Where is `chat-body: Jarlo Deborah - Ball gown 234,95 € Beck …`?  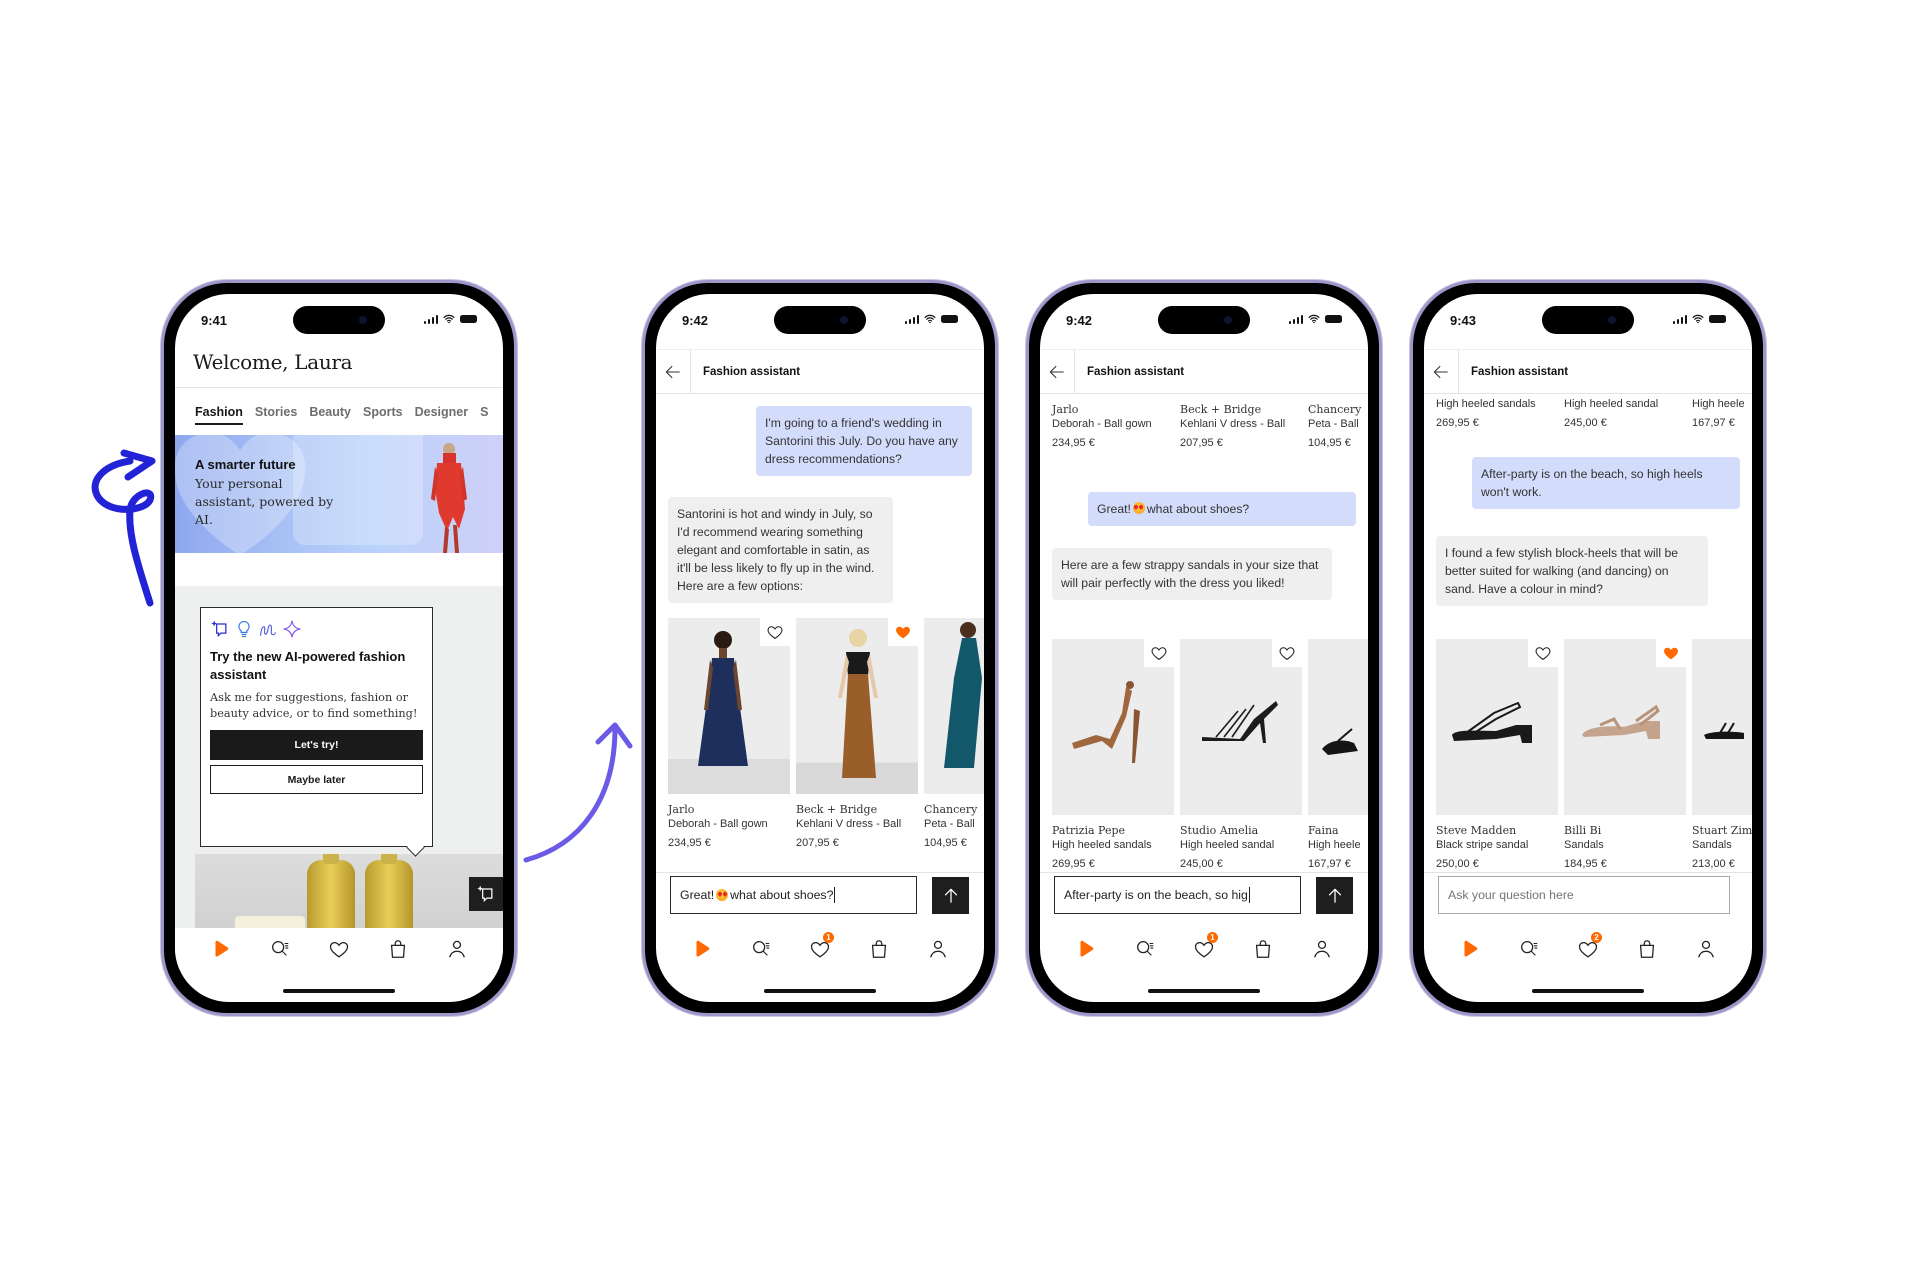 chat-body: Jarlo Deborah - Ball gown 234,95 € Beck … is located at coordinates (1204, 633).